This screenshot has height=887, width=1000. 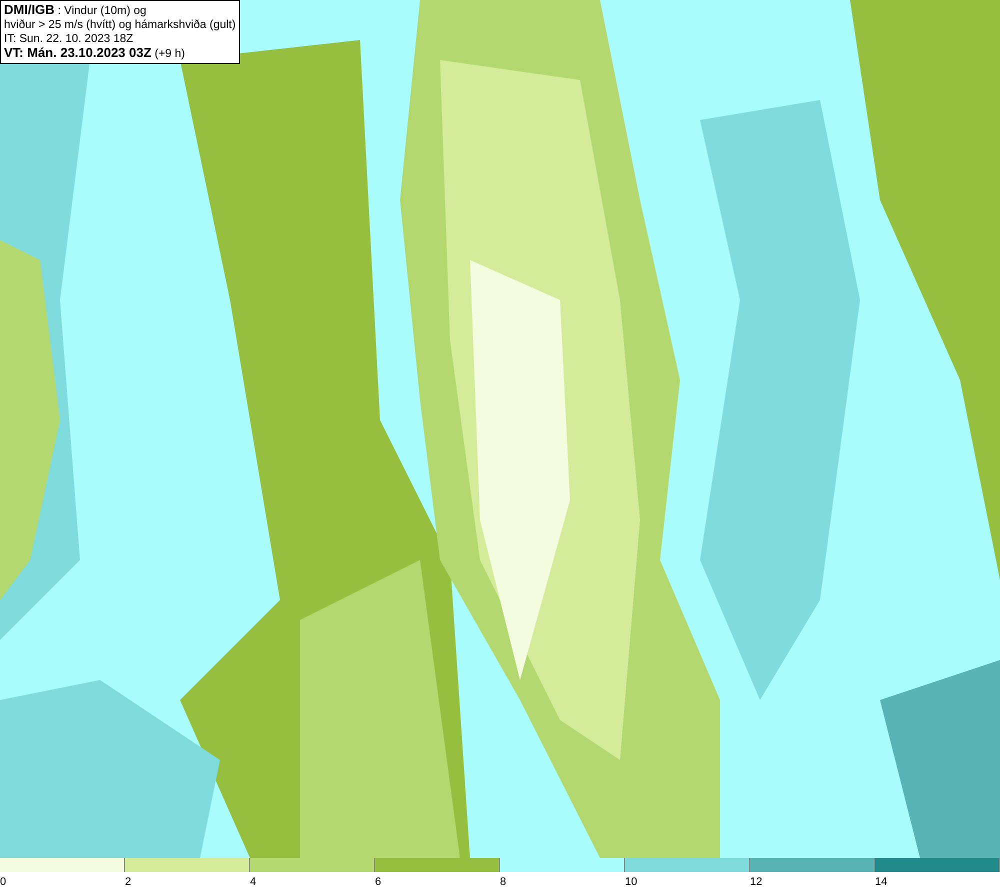 I want to click on legend-tick-label: 6, so click(x=378, y=881).